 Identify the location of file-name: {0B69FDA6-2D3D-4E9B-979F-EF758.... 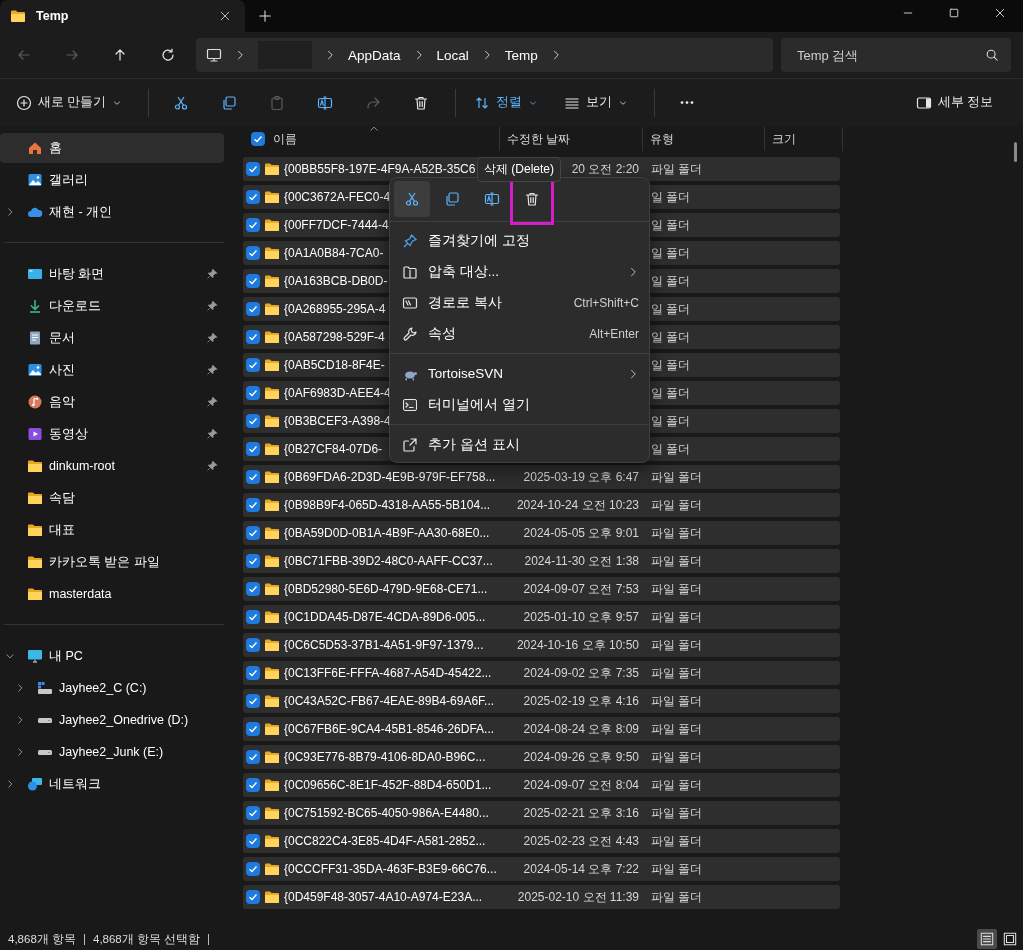
(390, 477).